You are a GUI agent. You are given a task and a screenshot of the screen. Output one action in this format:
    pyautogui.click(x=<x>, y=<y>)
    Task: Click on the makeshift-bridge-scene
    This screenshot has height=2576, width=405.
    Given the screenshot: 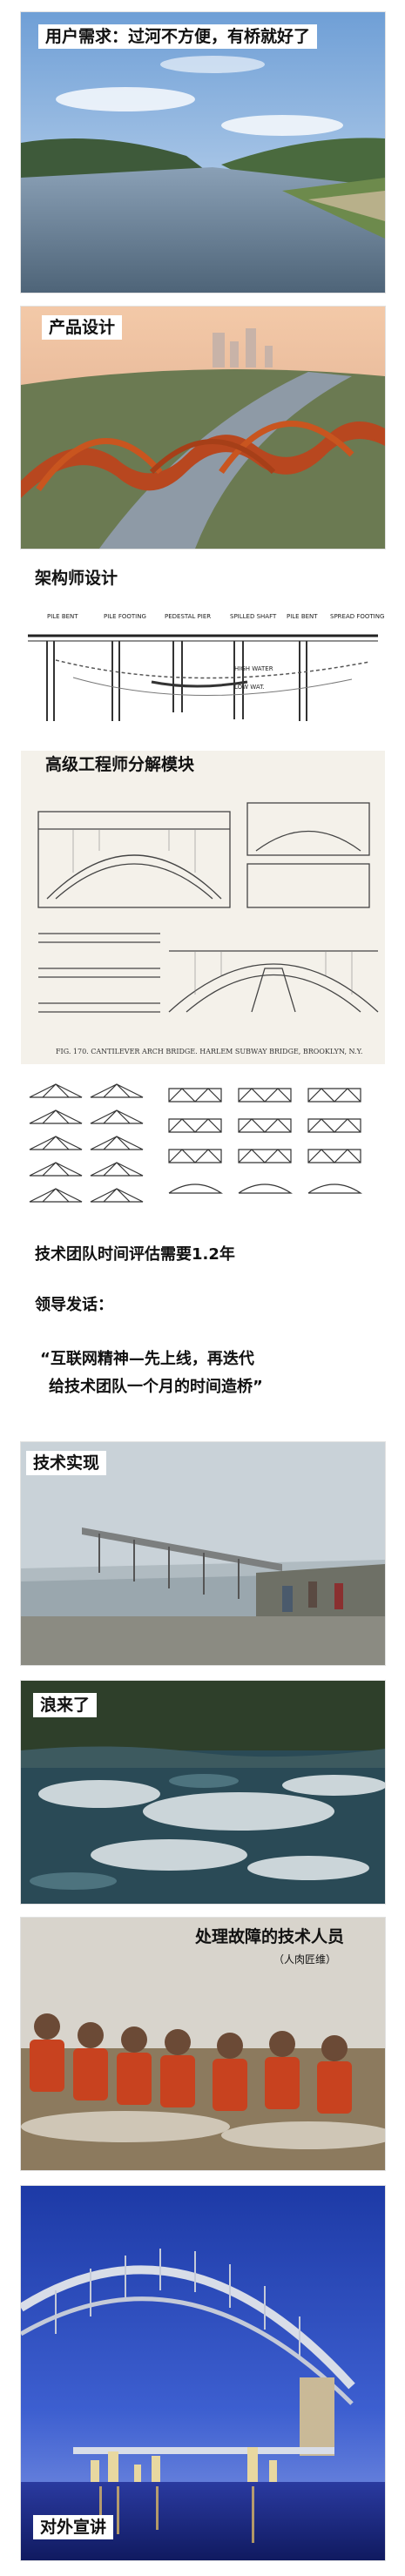 What is the action you would take?
    pyautogui.click(x=203, y=1554)
    